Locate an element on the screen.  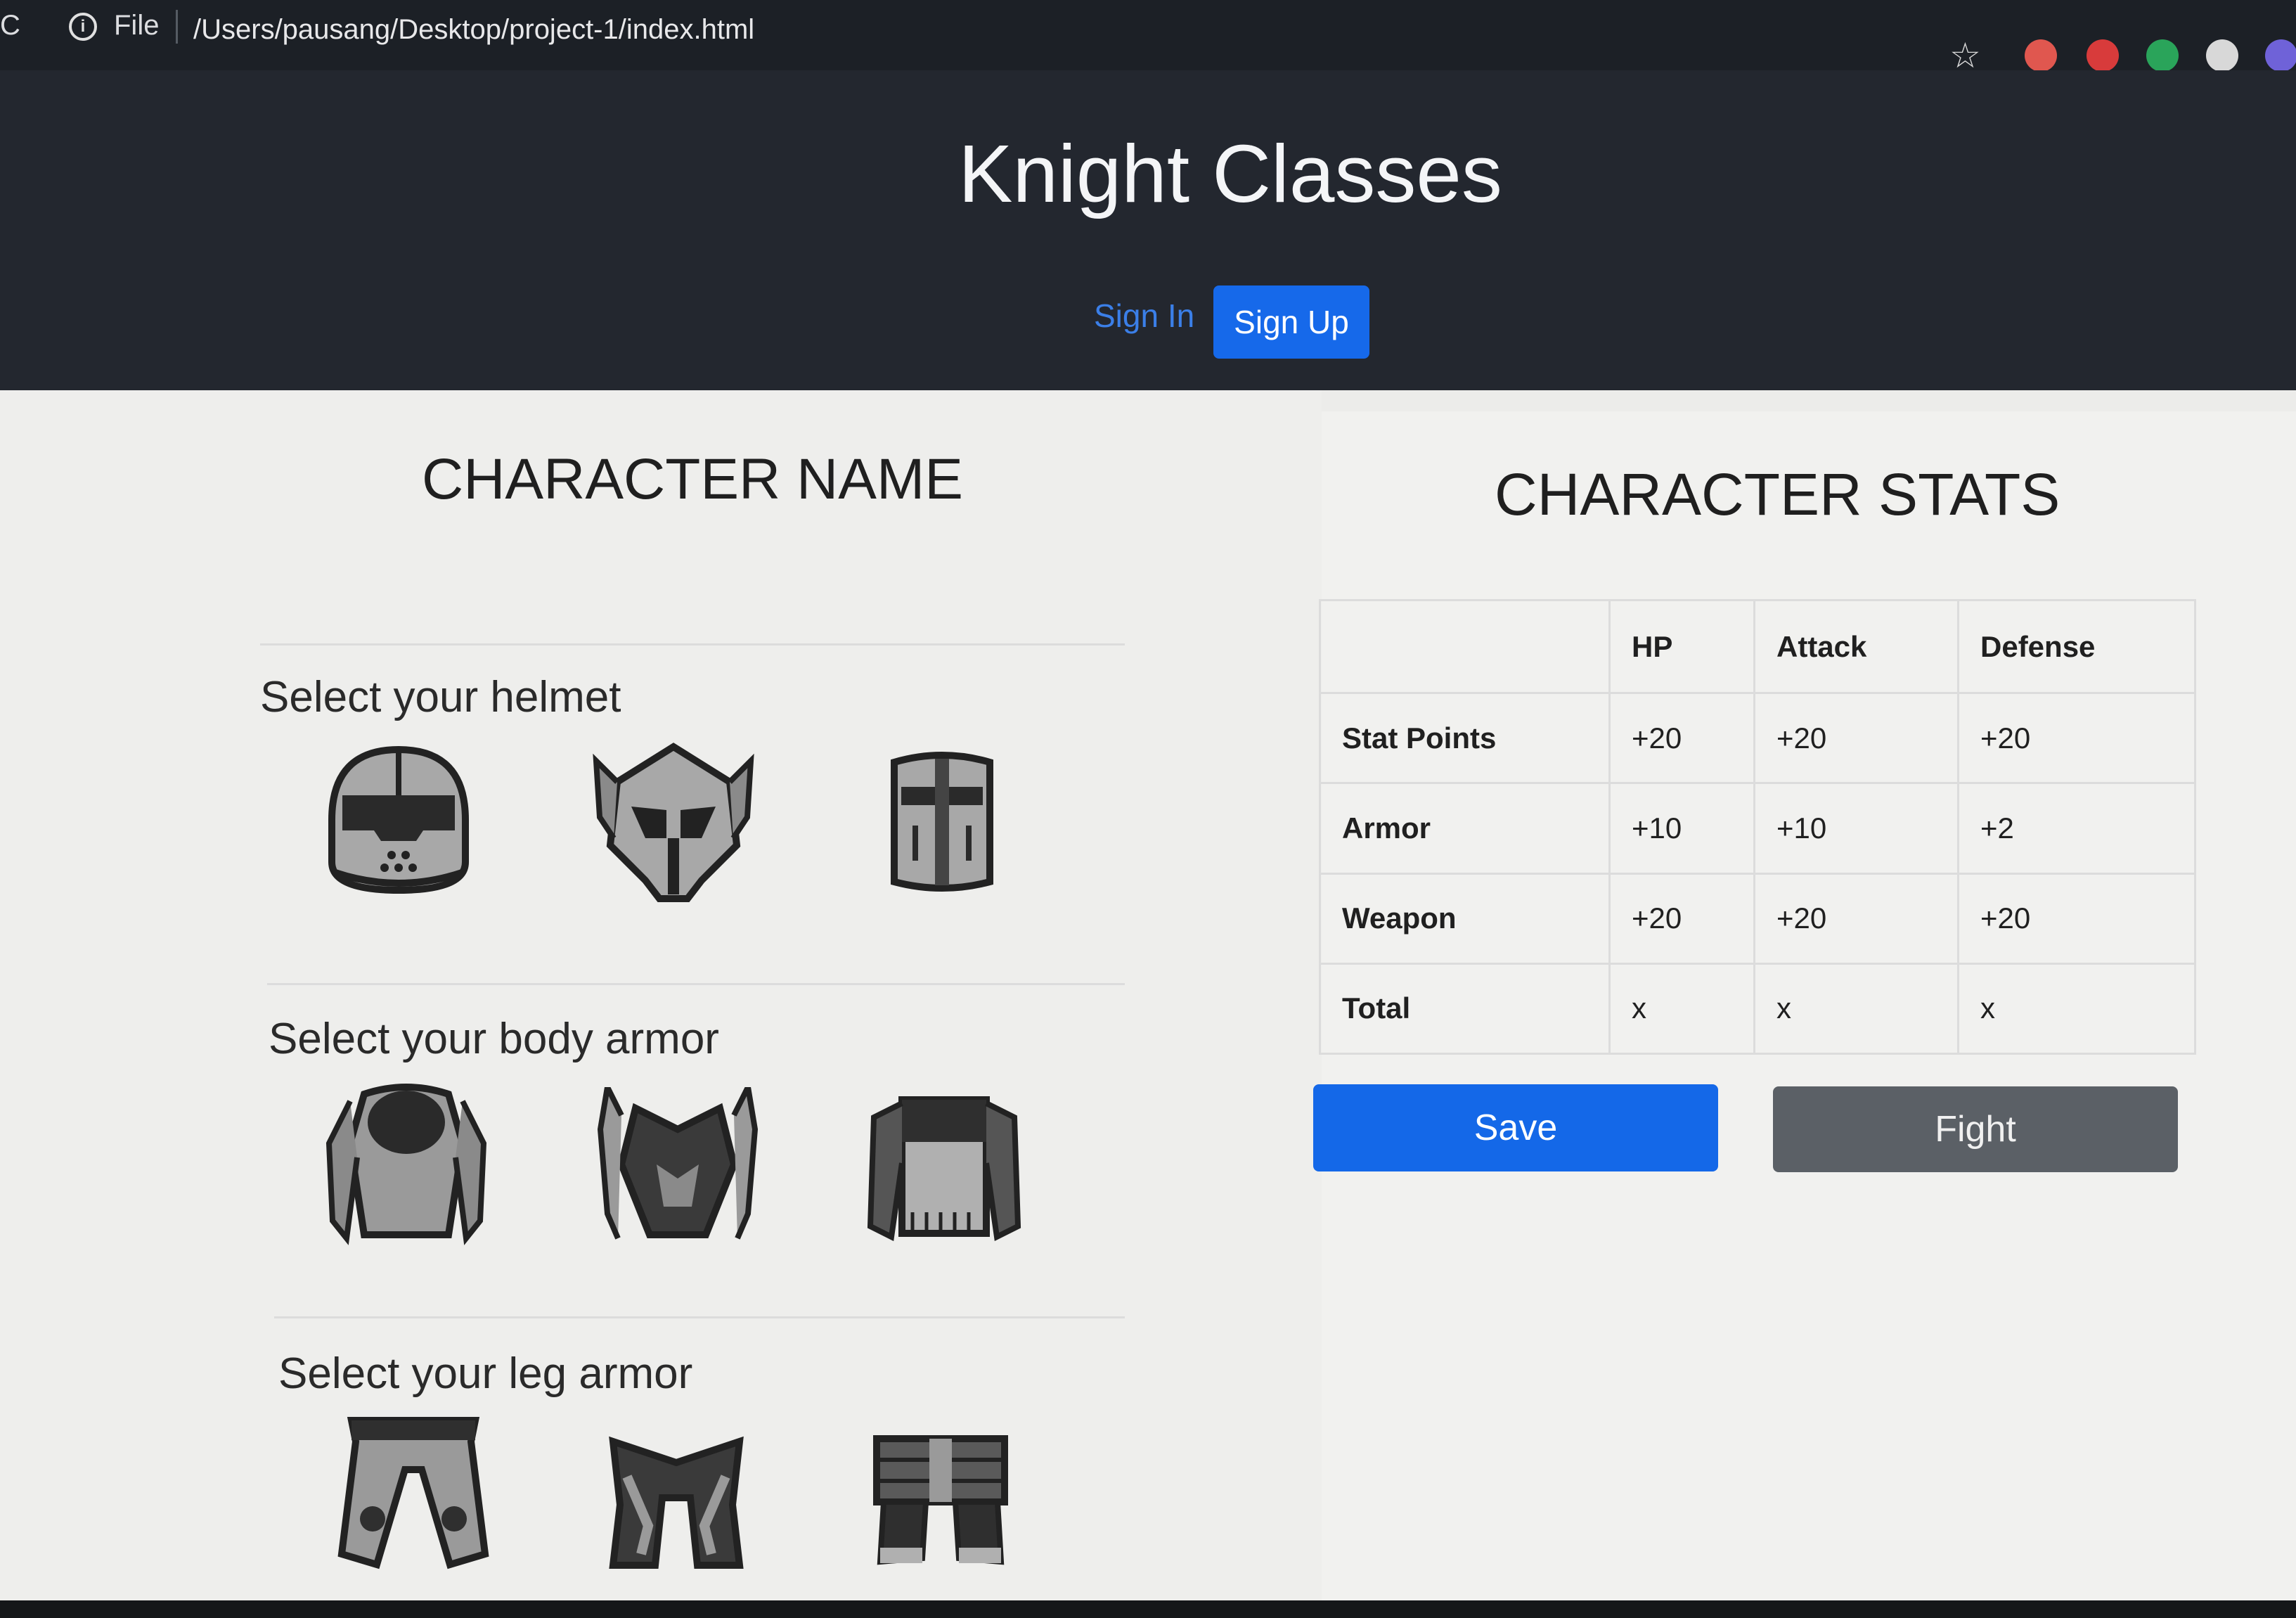
horned-helmet-icon is located at coordinates (674, 823).